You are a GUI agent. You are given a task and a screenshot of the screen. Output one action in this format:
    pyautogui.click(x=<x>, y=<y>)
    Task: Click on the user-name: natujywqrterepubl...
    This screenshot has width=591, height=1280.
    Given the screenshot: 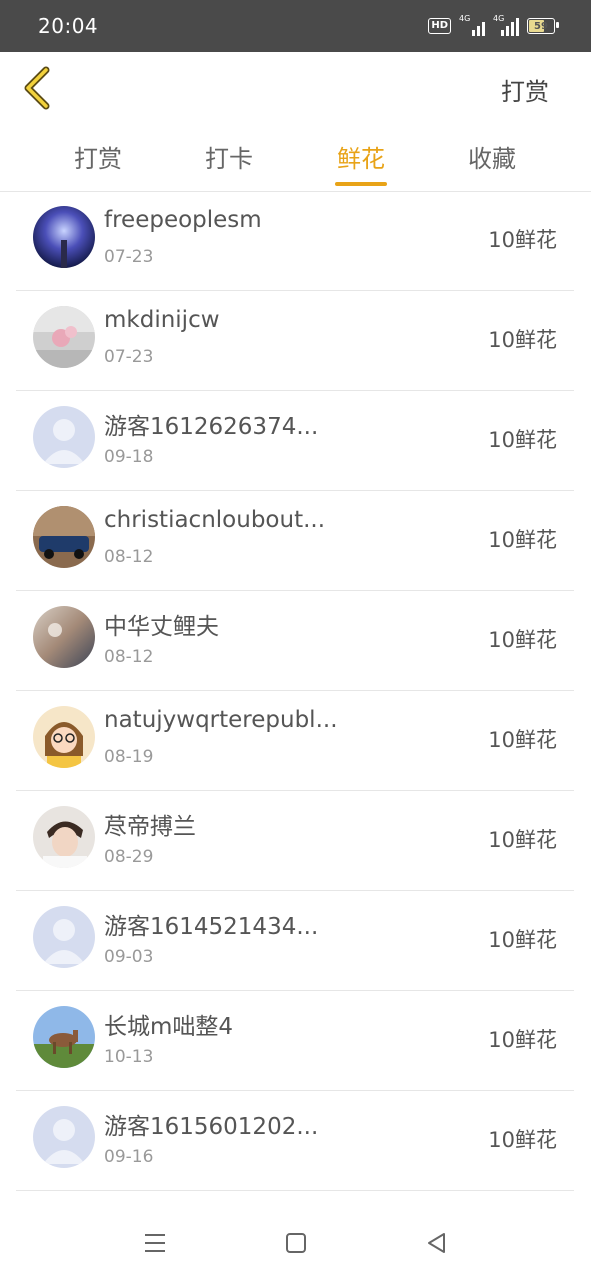 What is the action you would take?
    pyautogui.click(x=221, y=720)
    